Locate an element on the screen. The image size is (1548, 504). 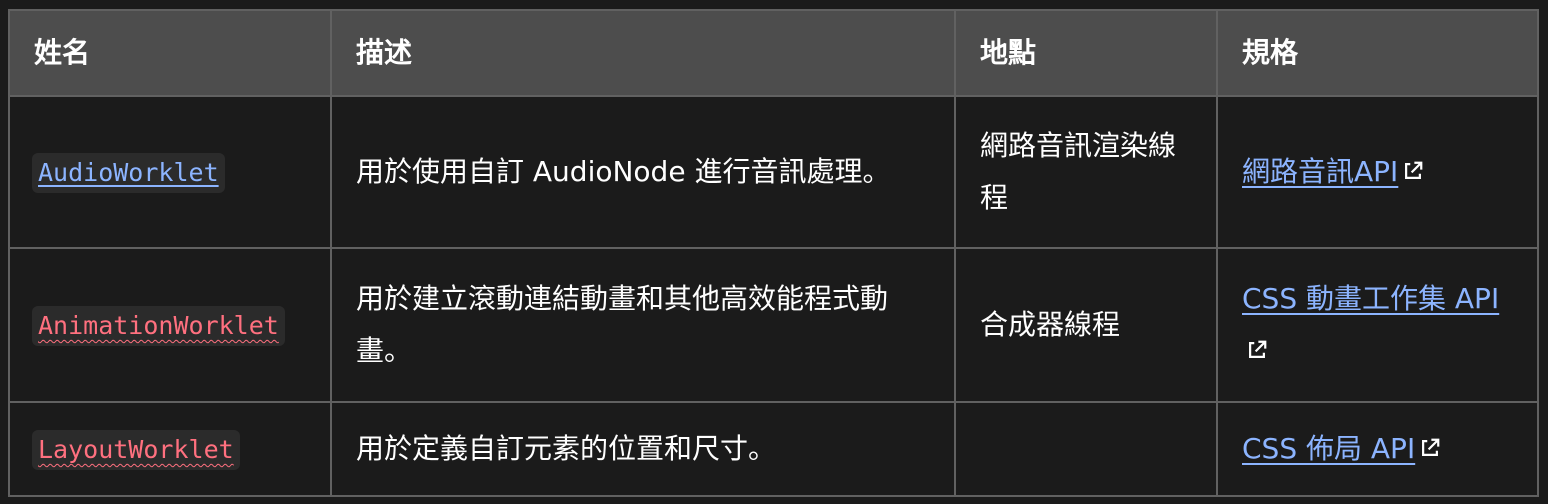
cell-name: AudioWorklet is located at coordinates (170, 172).